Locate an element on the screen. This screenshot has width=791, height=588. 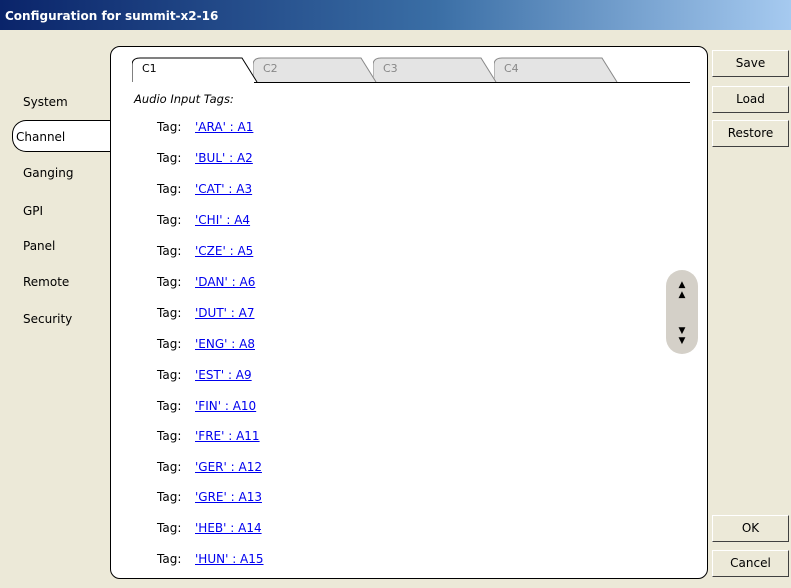
cancel-button: Cancel is located at coordinates (750, 563).